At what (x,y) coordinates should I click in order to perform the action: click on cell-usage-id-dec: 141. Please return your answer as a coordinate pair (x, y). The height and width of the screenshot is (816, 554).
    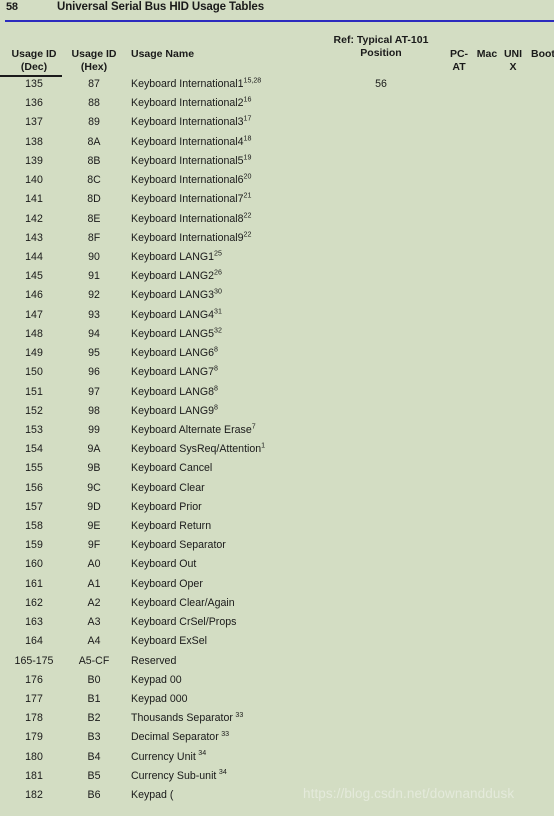
    Looking at the image, I should click on (34, 199).